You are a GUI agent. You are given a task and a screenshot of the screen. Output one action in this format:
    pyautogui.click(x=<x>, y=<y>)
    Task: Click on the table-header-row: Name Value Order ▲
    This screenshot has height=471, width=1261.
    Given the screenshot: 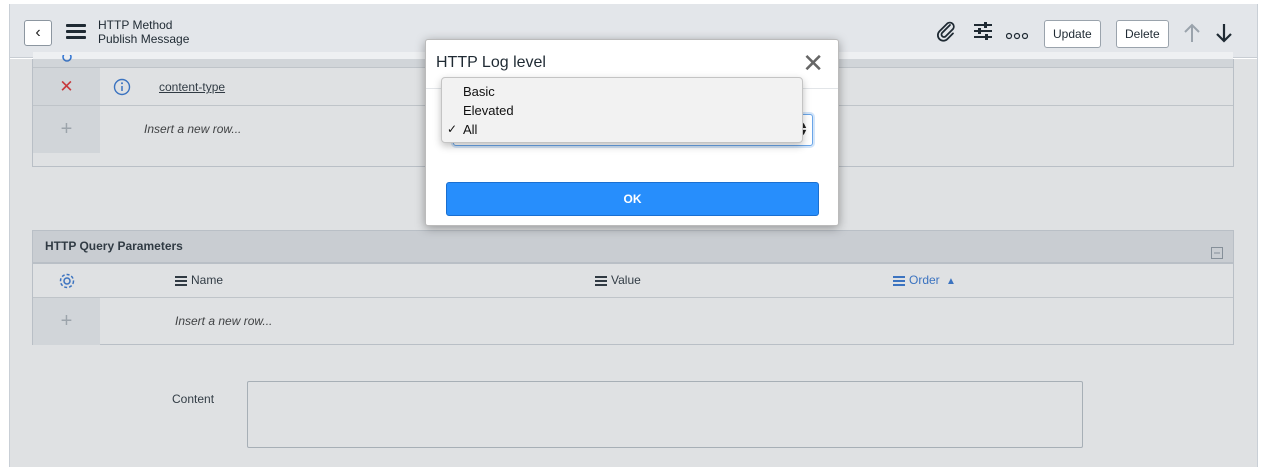 What is the action you would take?
    pyautogui.click(x=633, y=281)
    